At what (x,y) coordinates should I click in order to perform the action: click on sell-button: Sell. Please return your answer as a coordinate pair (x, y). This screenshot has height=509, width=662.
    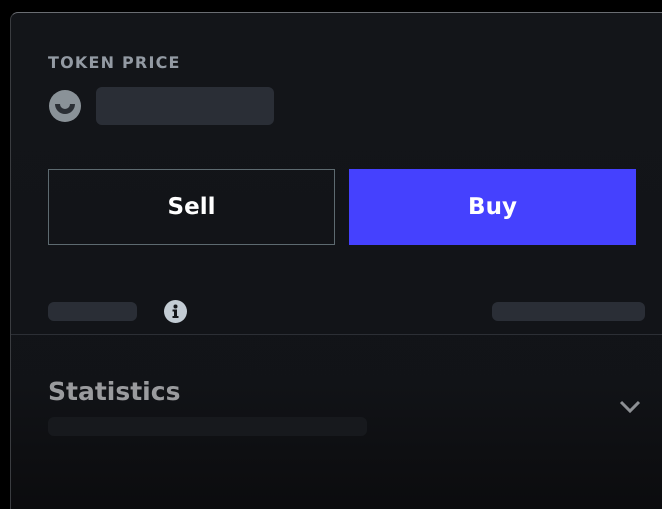
    Looking at the image, I should click on (191, 207).